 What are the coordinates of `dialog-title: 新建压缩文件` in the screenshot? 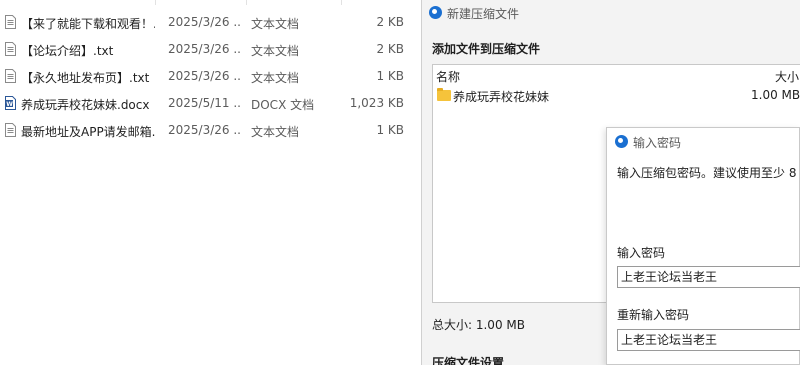 It's located at (483, 14).